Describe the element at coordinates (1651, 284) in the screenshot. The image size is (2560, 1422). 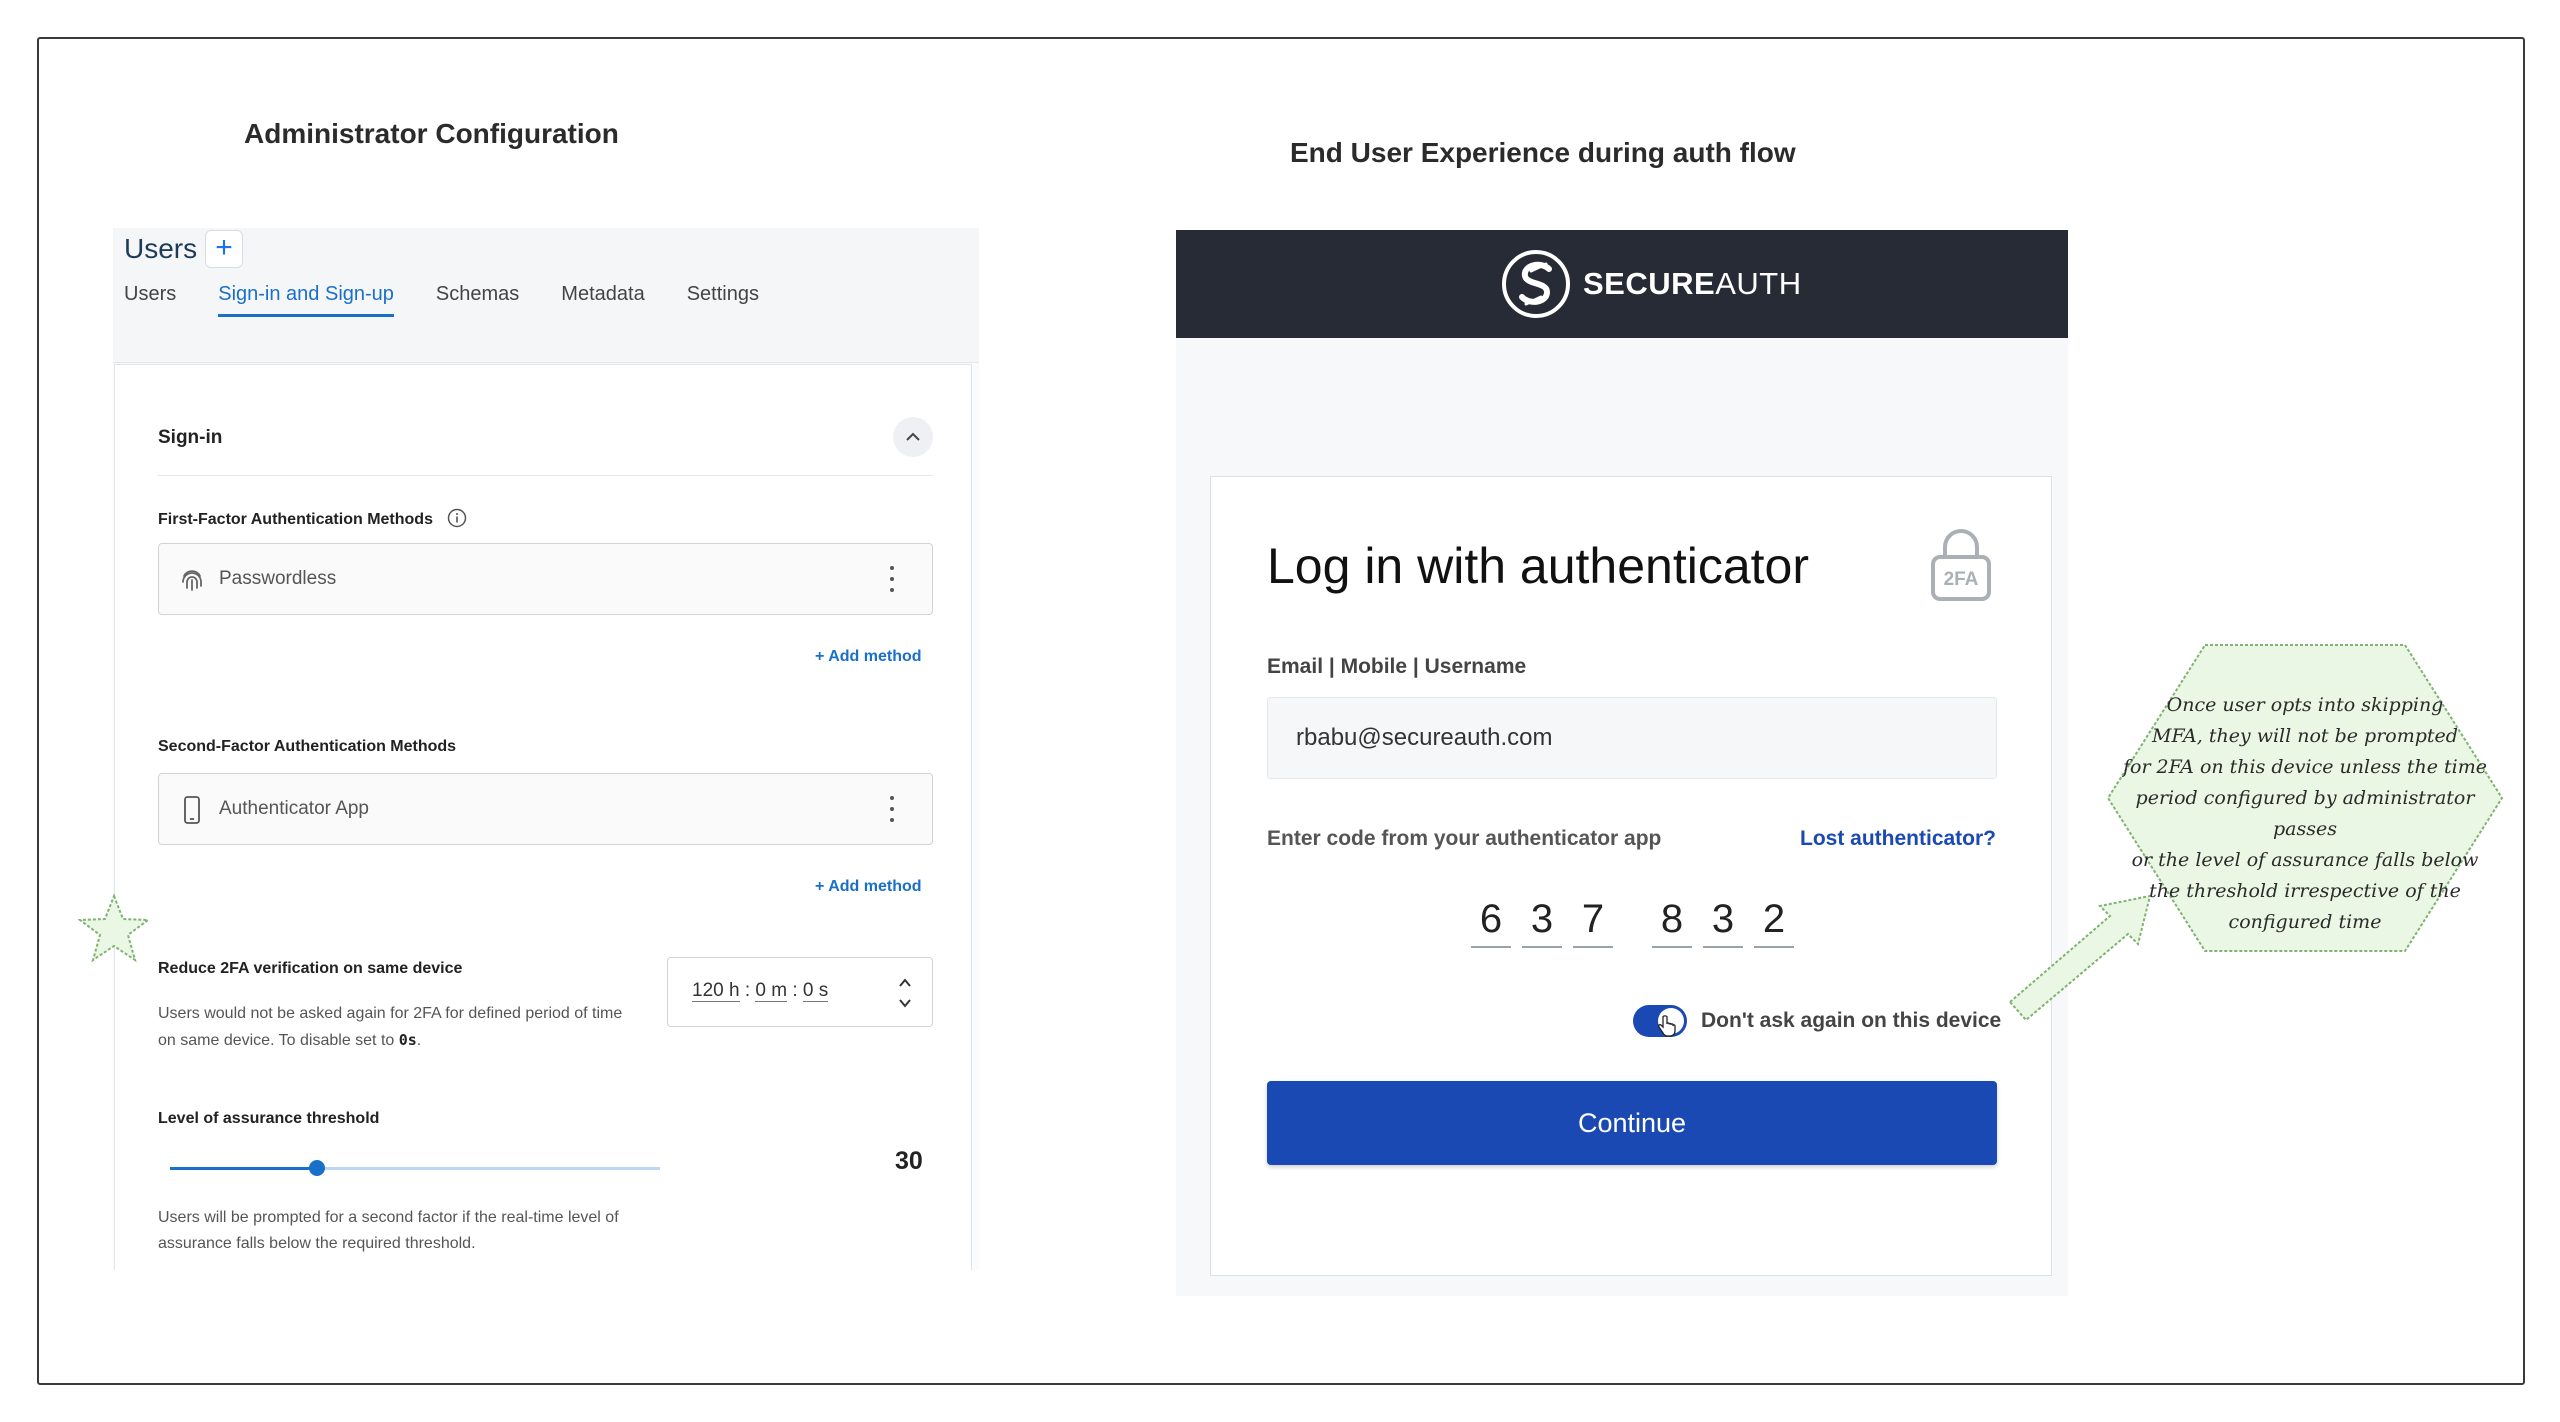
I see `brand-logo: SECUREAUTH` at that location.